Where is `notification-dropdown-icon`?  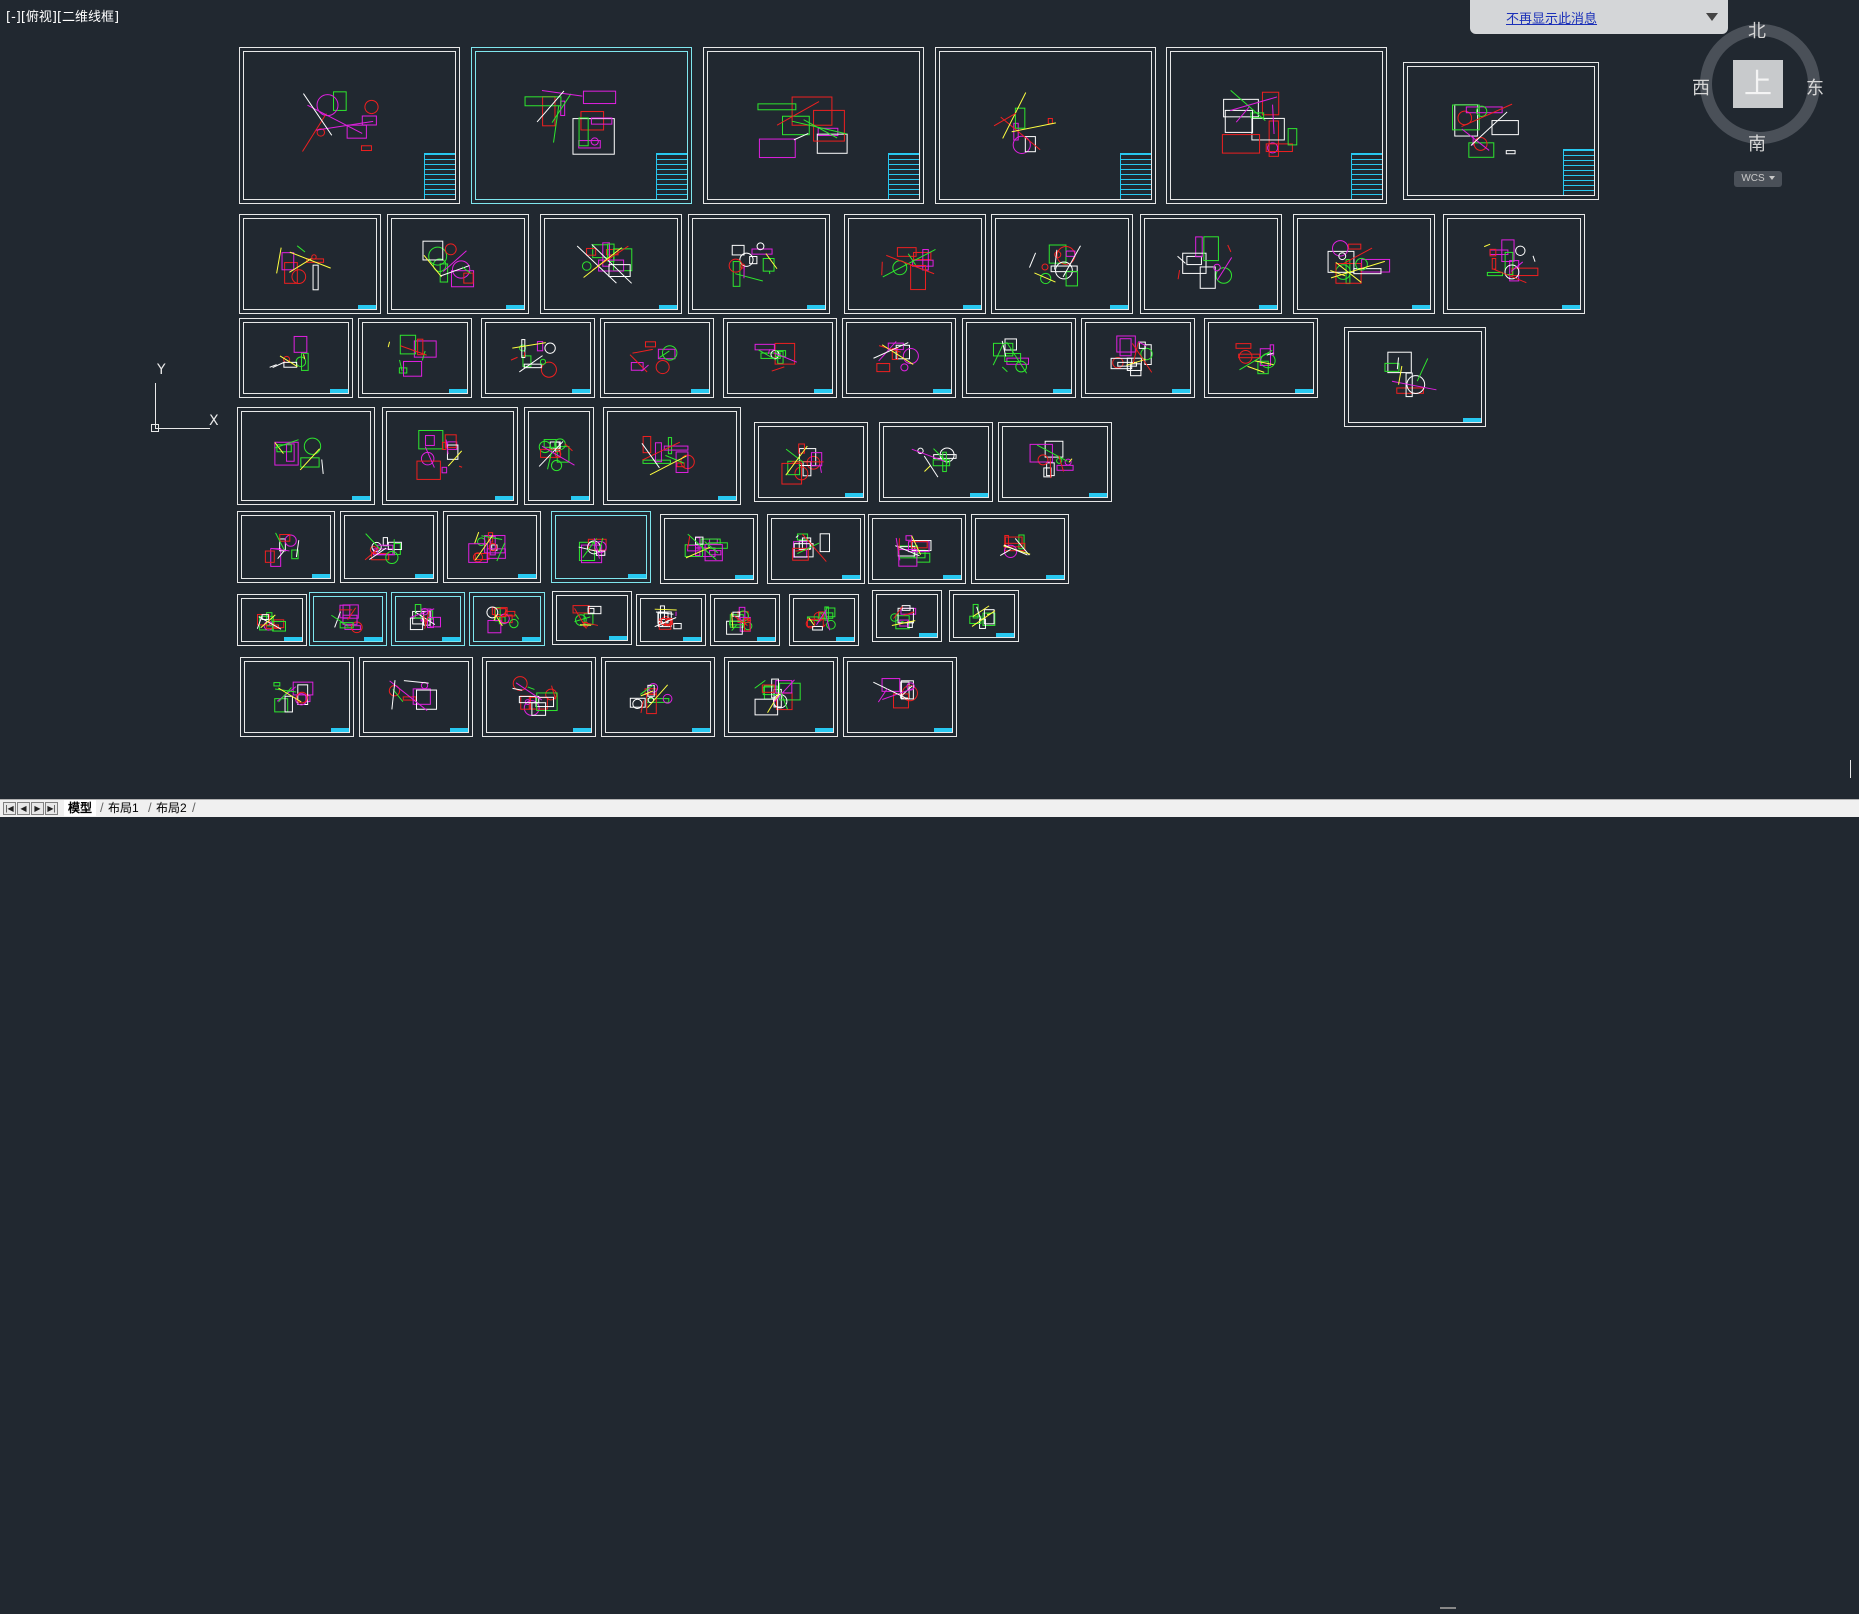
notification-dropdown-icon is located at coordinates (1712, 17).